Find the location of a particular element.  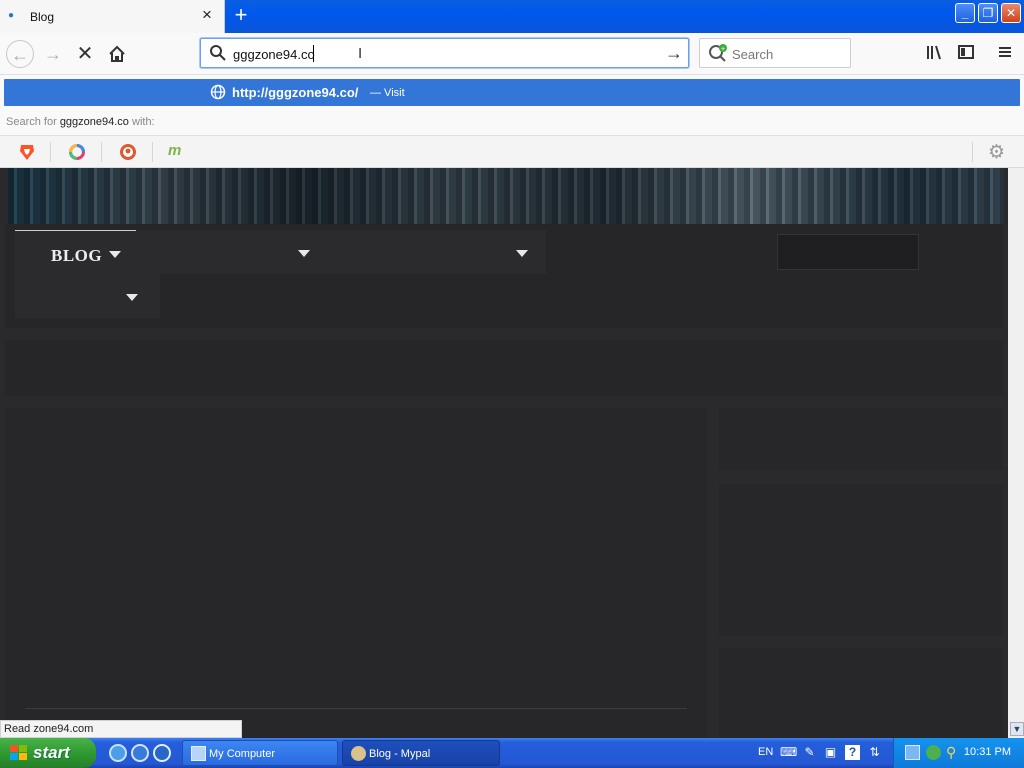

start-button: start is located at coordinates (48, 753).